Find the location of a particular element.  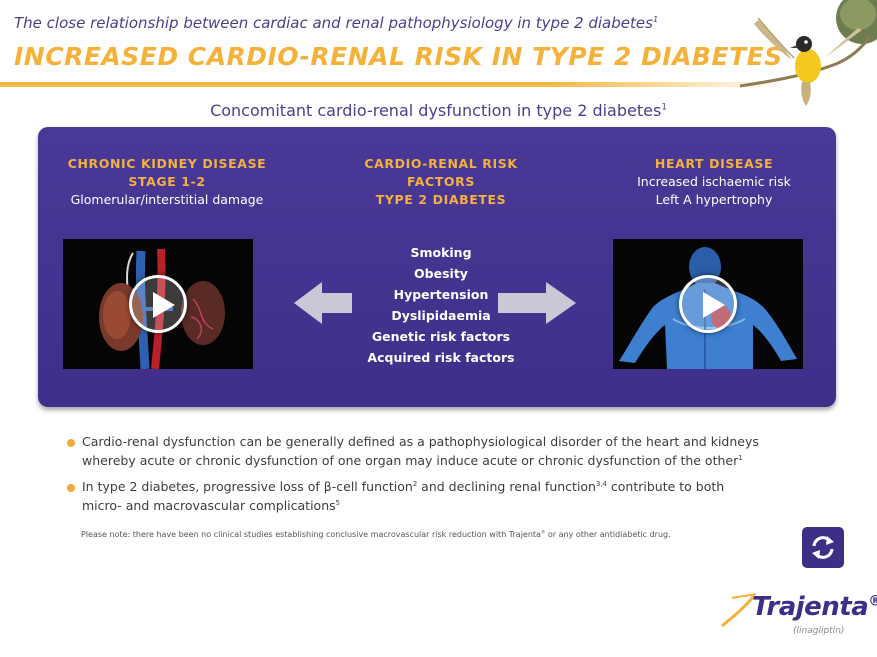

logo-wordmark: Trajenta® is located at coordinates (814, 607).